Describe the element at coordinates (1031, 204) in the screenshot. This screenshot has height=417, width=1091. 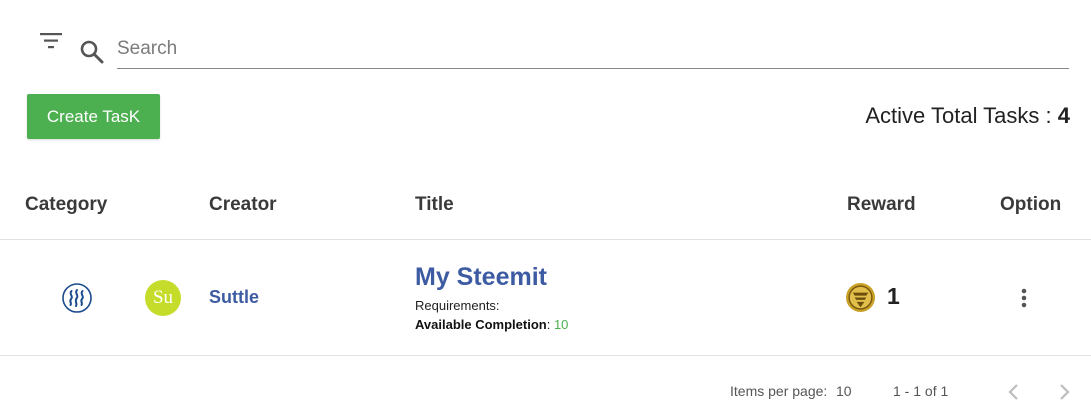
I see `column-header-option: Option` at that location.